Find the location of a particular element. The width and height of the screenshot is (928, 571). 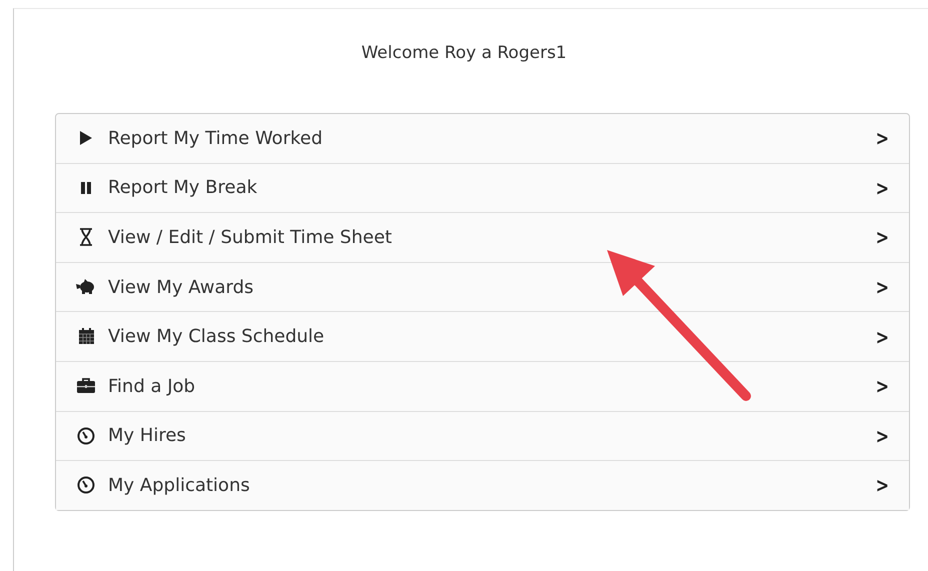

welcome-text: Welcome Roy a Rogers1 is located at coordinates (464, 53).